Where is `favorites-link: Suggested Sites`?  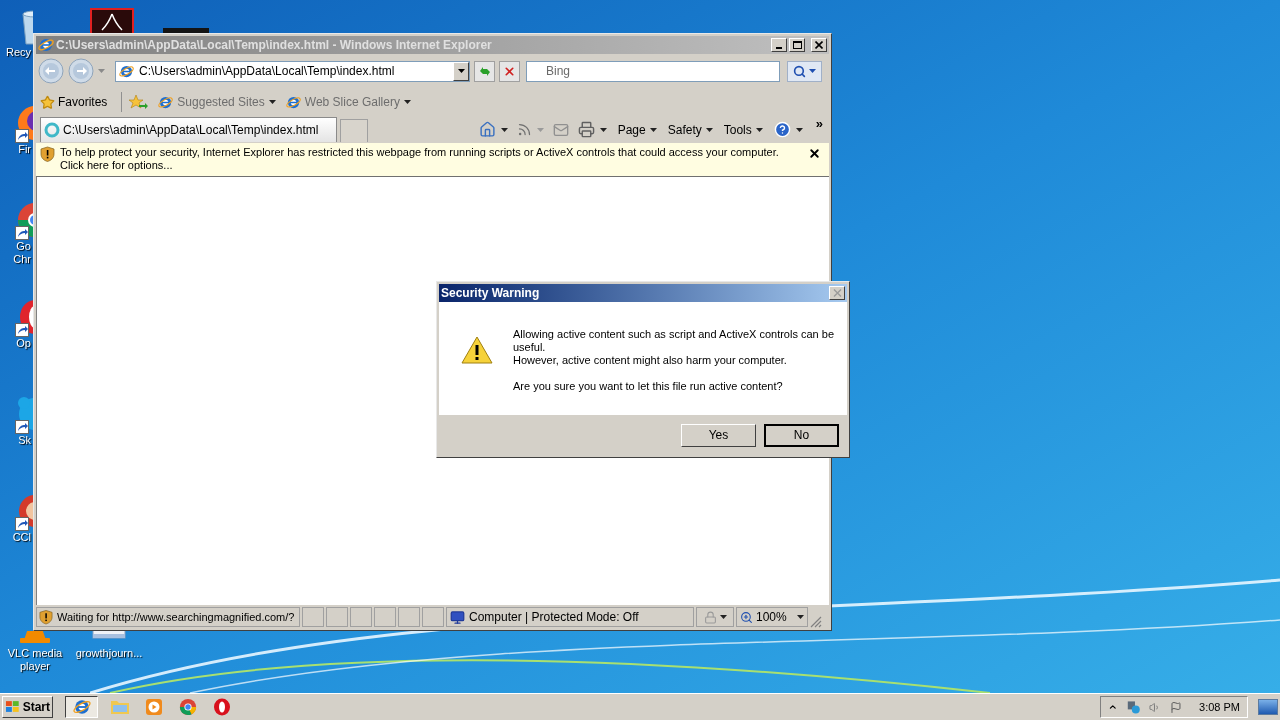
favorites-link: Suggested Sites is located at coordinates (217, 102).